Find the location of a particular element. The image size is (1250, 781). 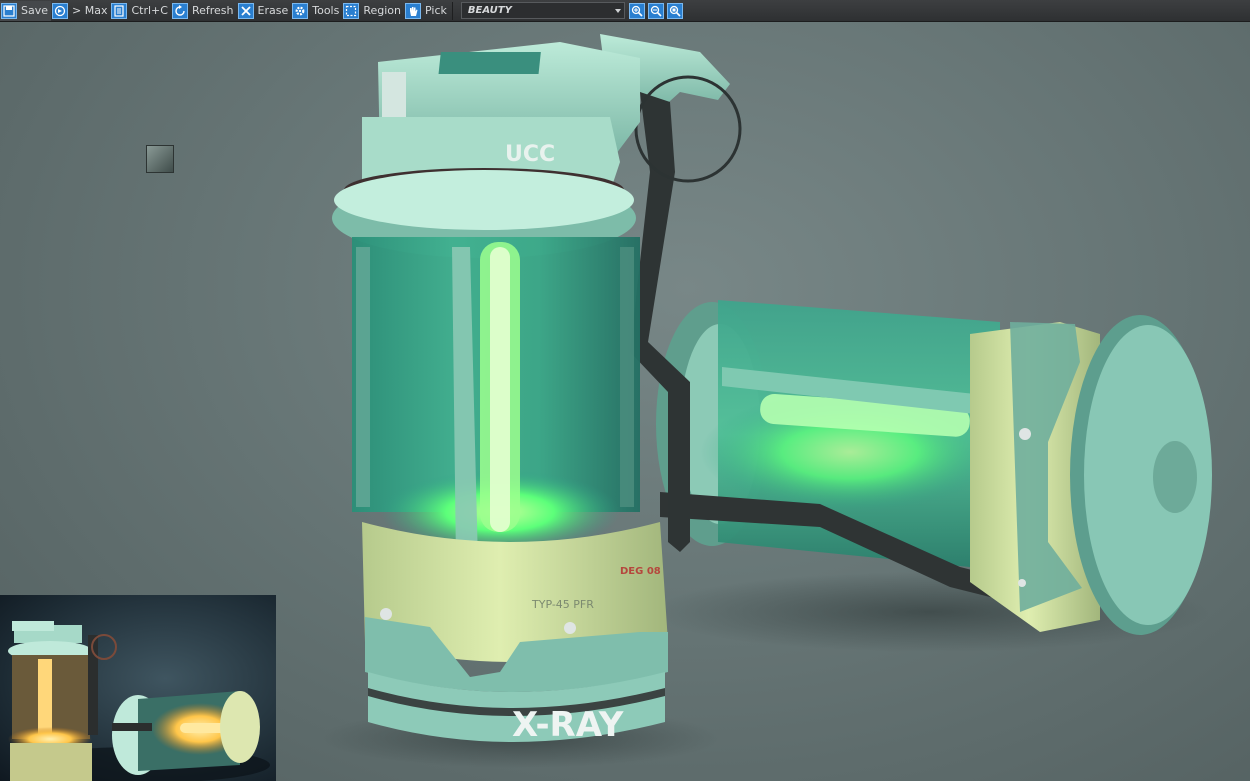

zoom-in-icon is located at coordinates (636, 10).